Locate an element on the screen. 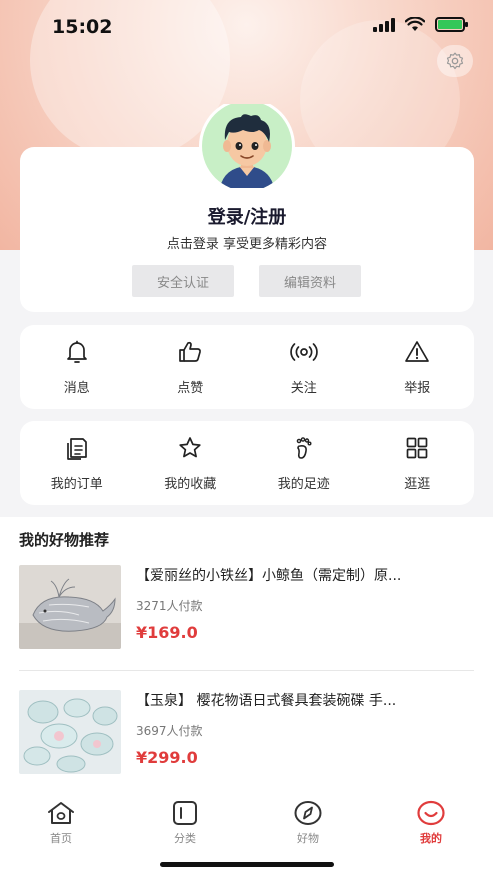 The width and height of the screenshot is (493, 879). smile-icon is located at coordinates (431, 813).